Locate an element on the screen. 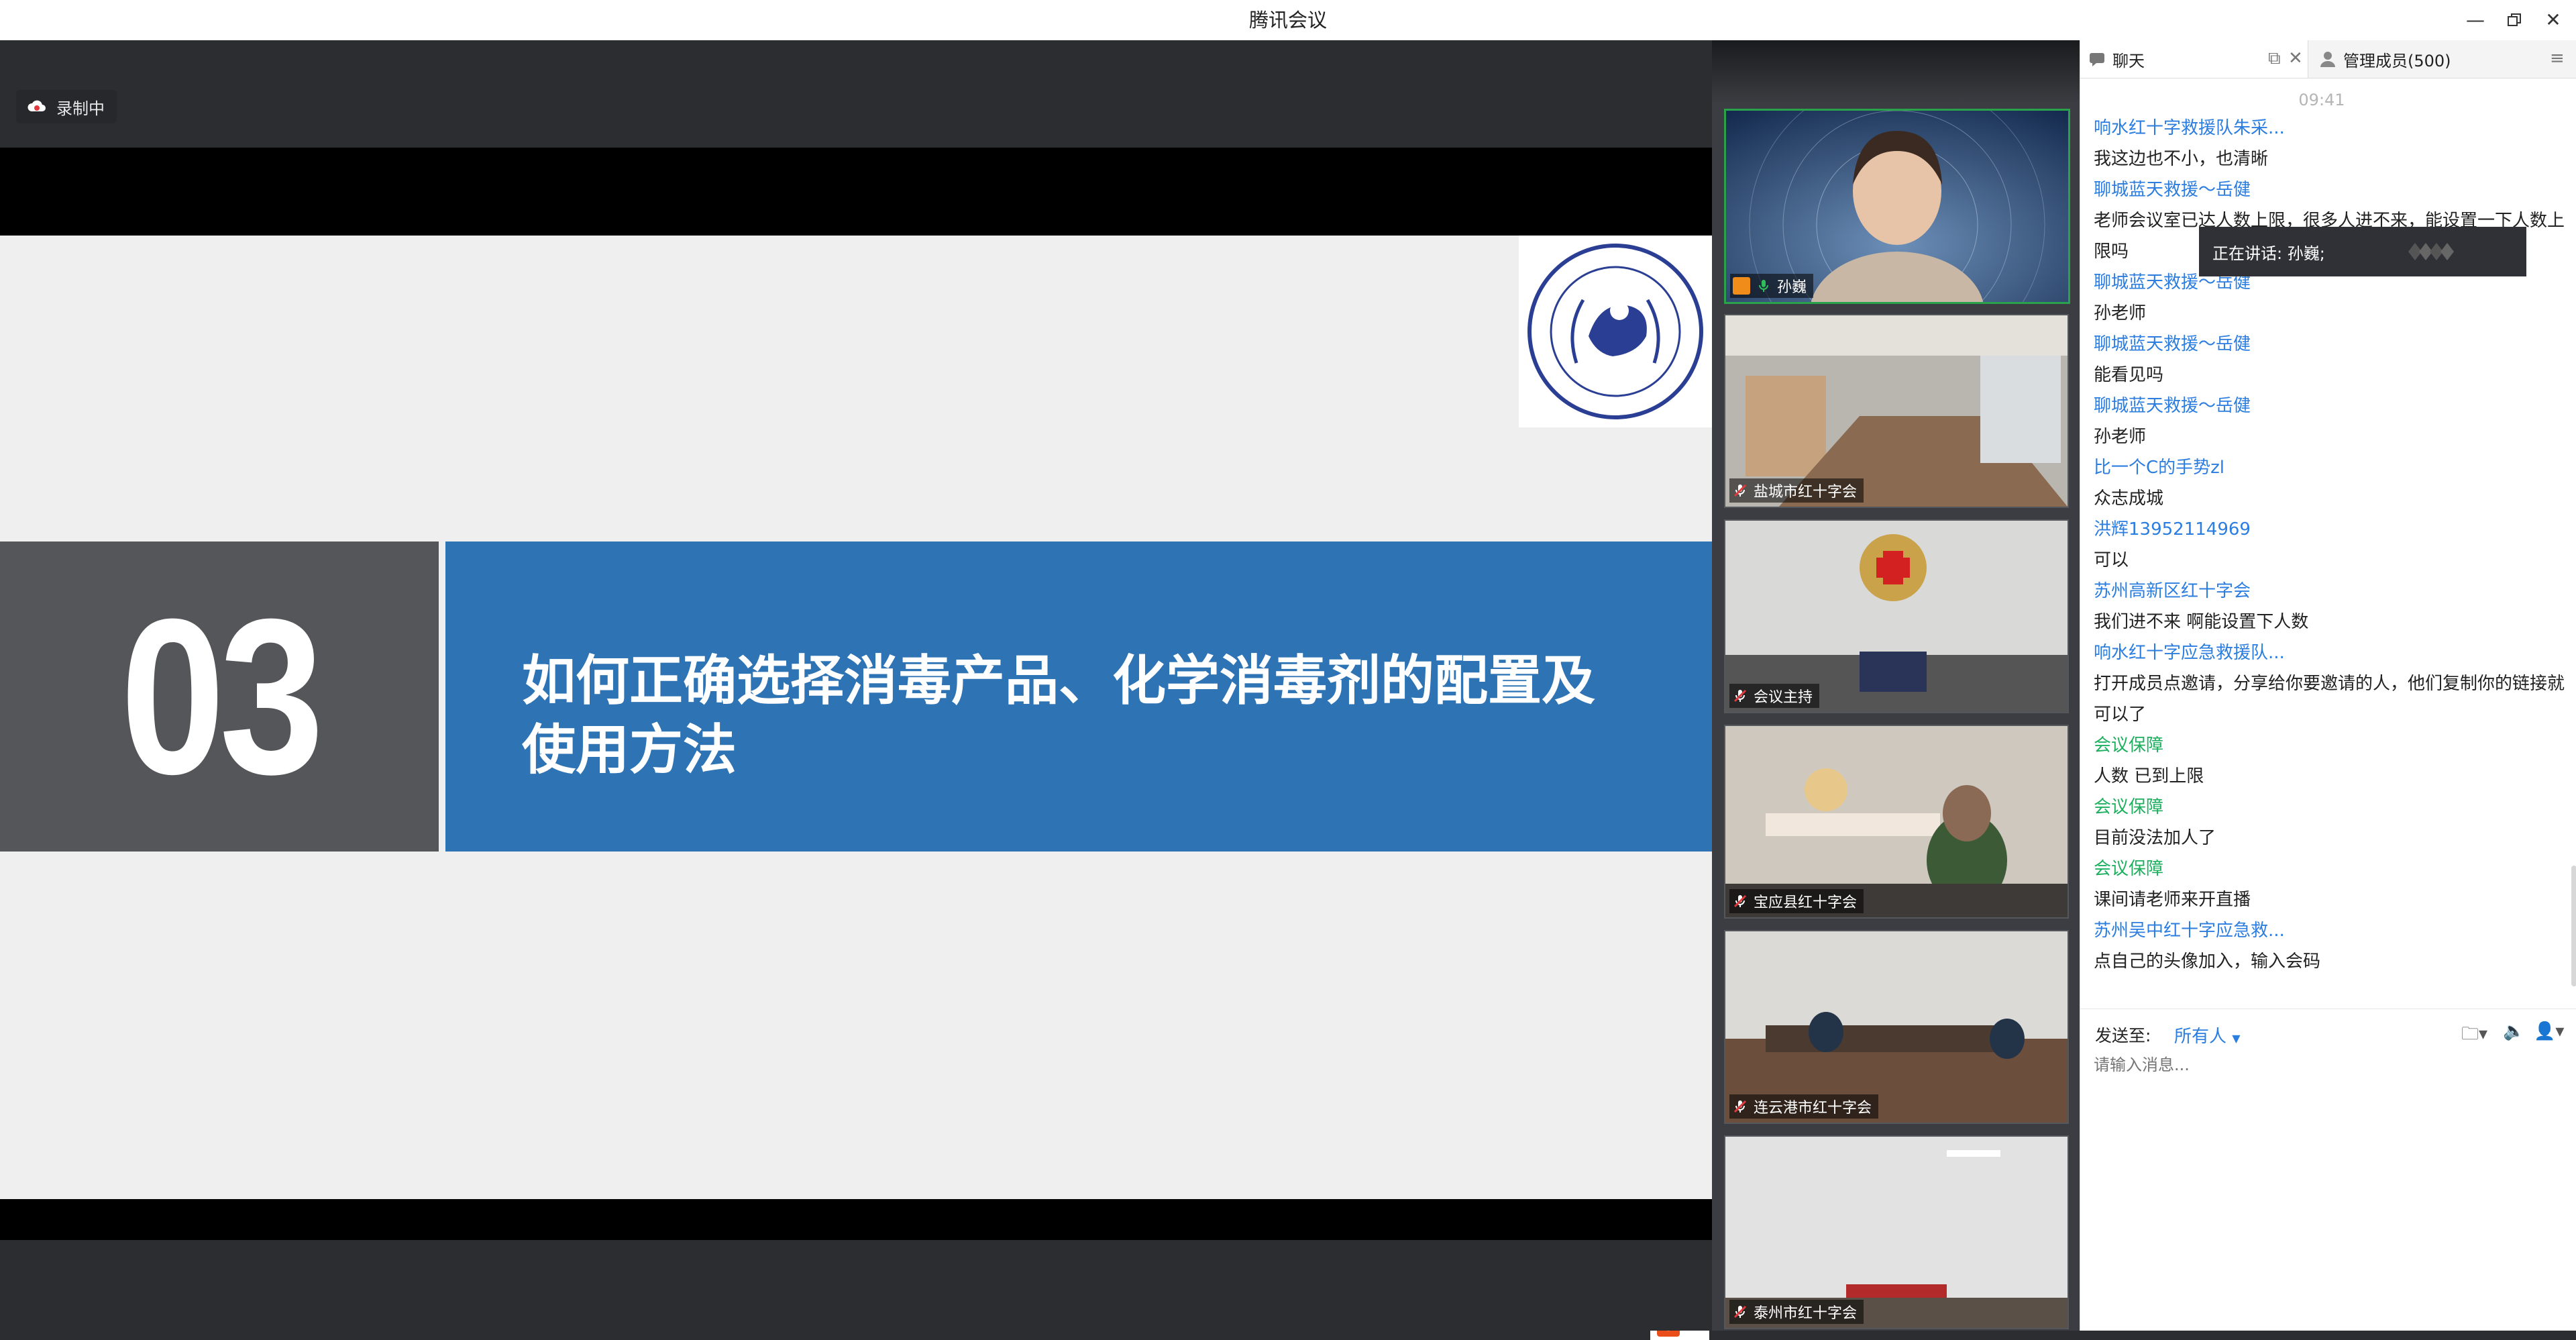 The width and height of the screenshot is (2576, 1340). send-to-label: 发送至: is located at coordinates (2123, 1035).